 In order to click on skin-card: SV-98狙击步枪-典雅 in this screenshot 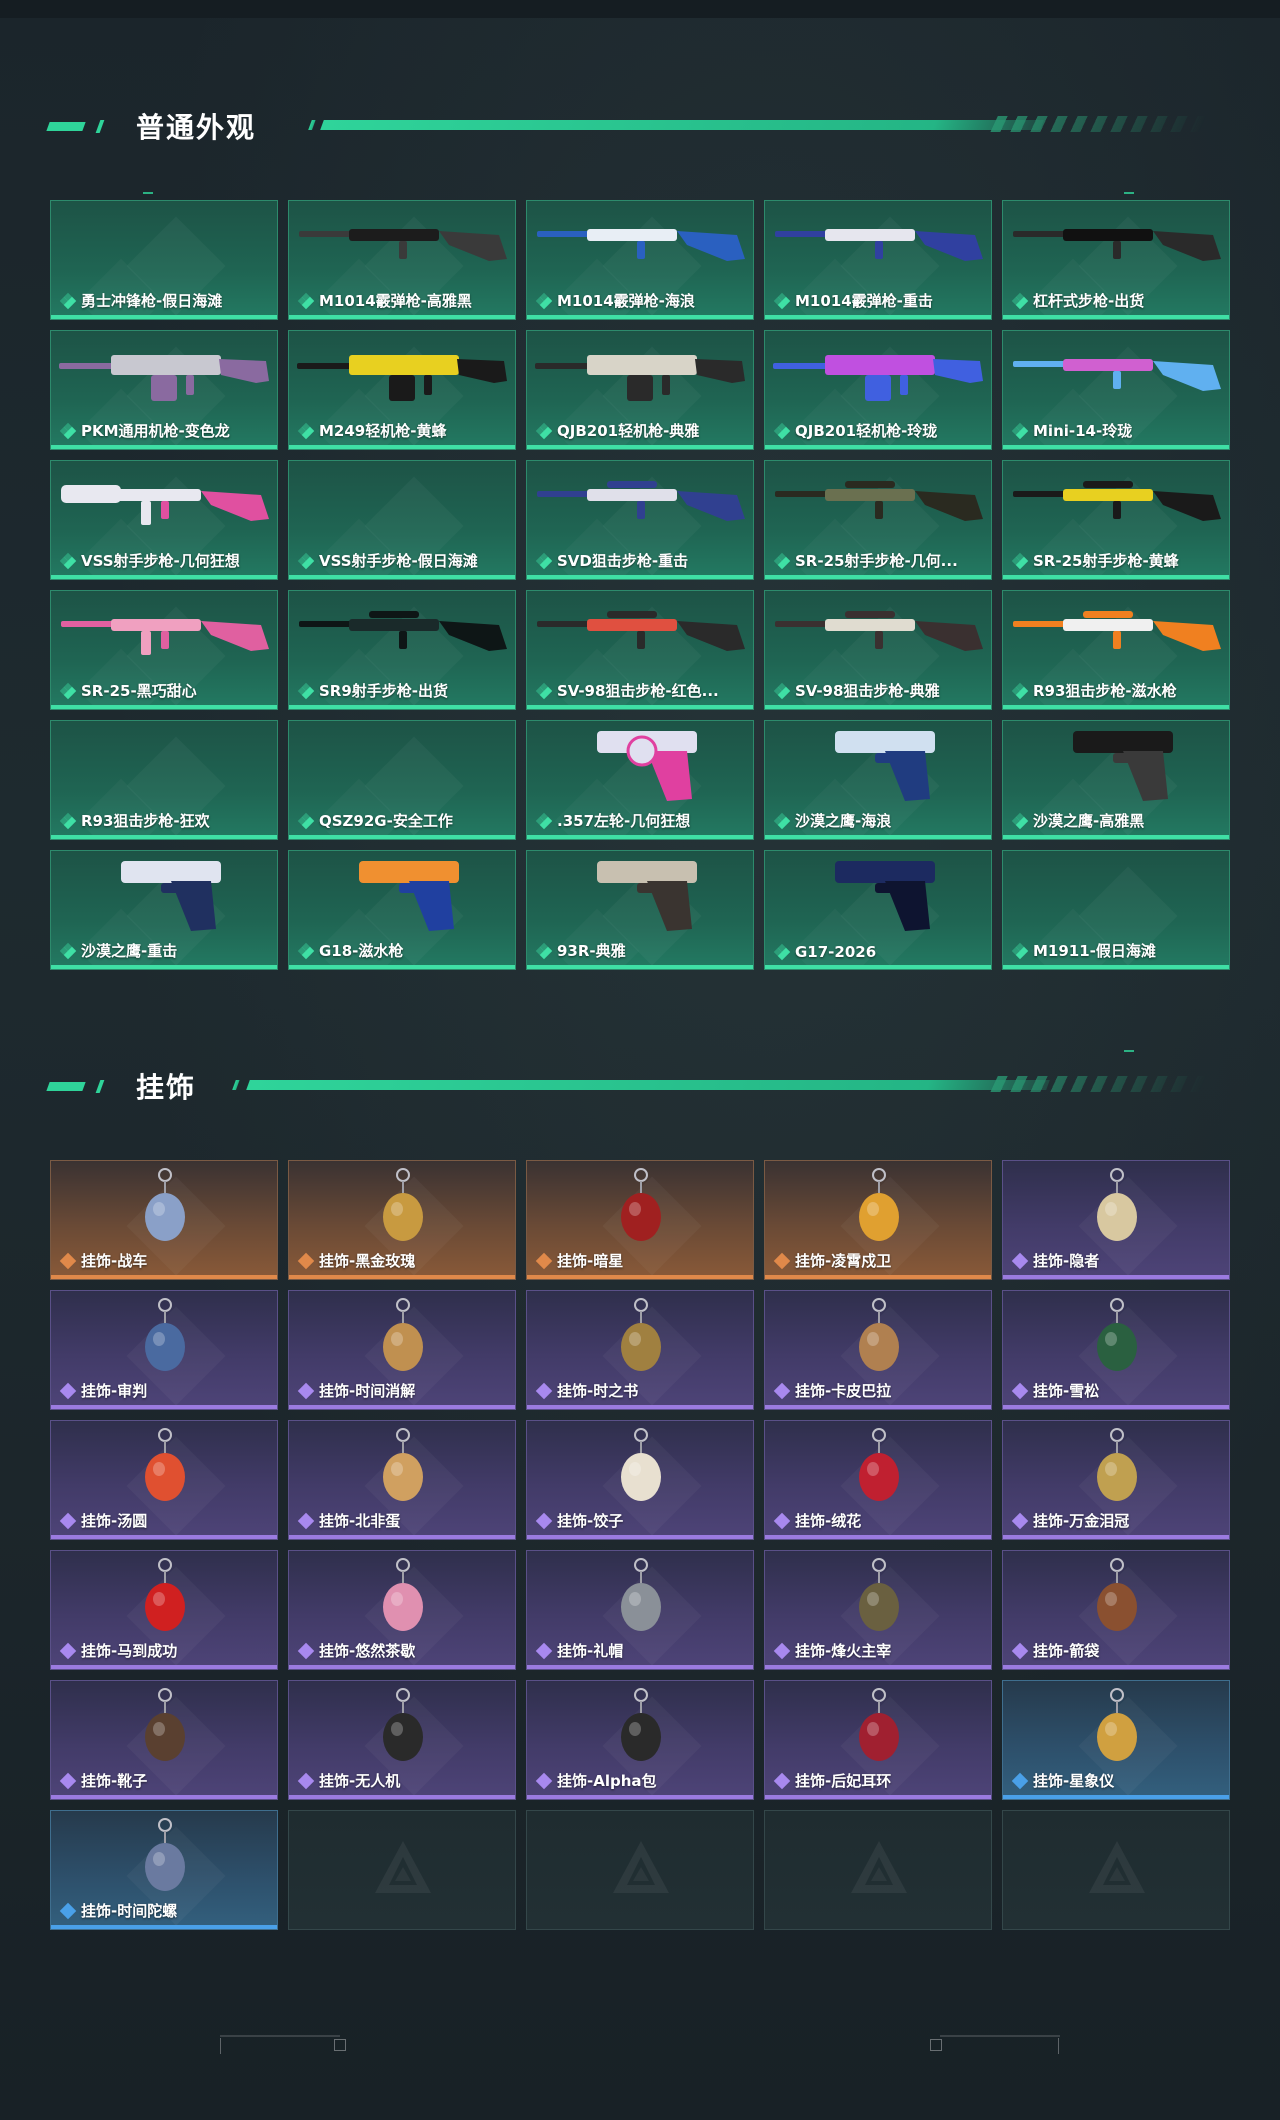, I will do `click(878, 650)`.